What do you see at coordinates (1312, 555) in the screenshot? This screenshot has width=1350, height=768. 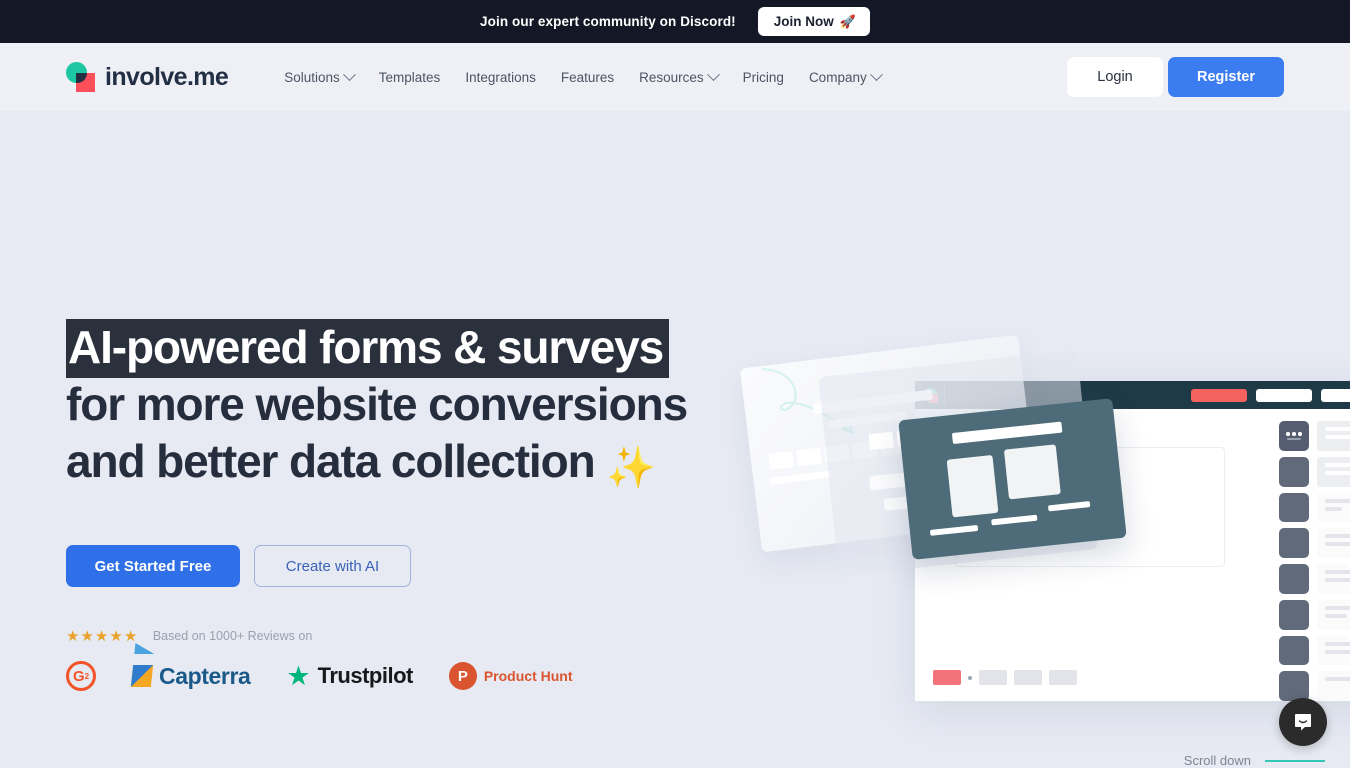 I see `app-sidebar` at bounding box center [1312, 555].